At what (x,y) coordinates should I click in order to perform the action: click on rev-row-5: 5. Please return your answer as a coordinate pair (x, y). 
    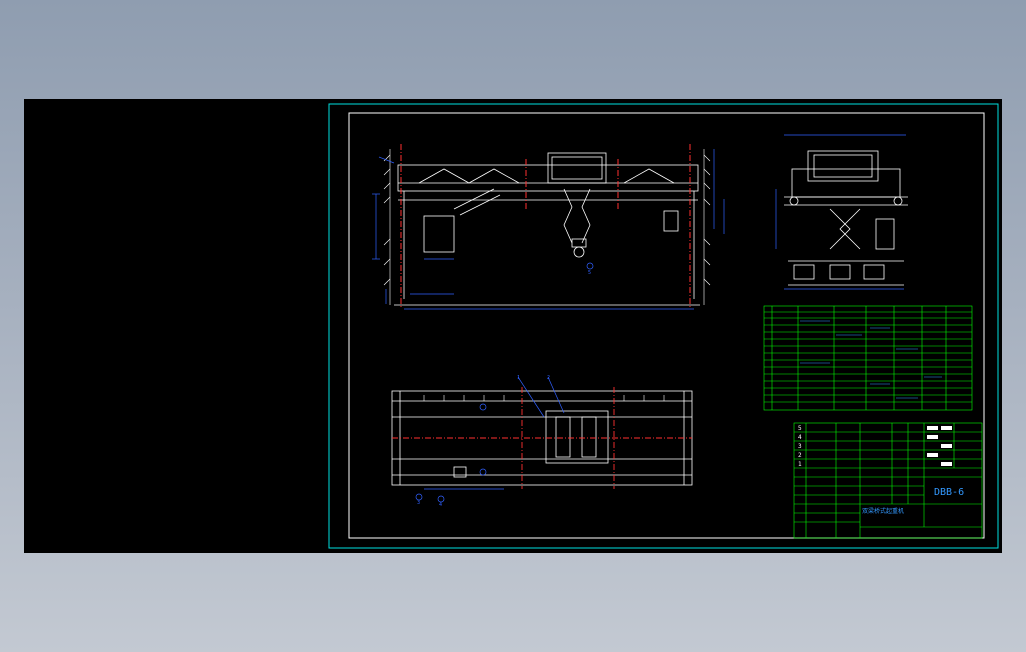
    Looking at the image, I should click on (800, 428).